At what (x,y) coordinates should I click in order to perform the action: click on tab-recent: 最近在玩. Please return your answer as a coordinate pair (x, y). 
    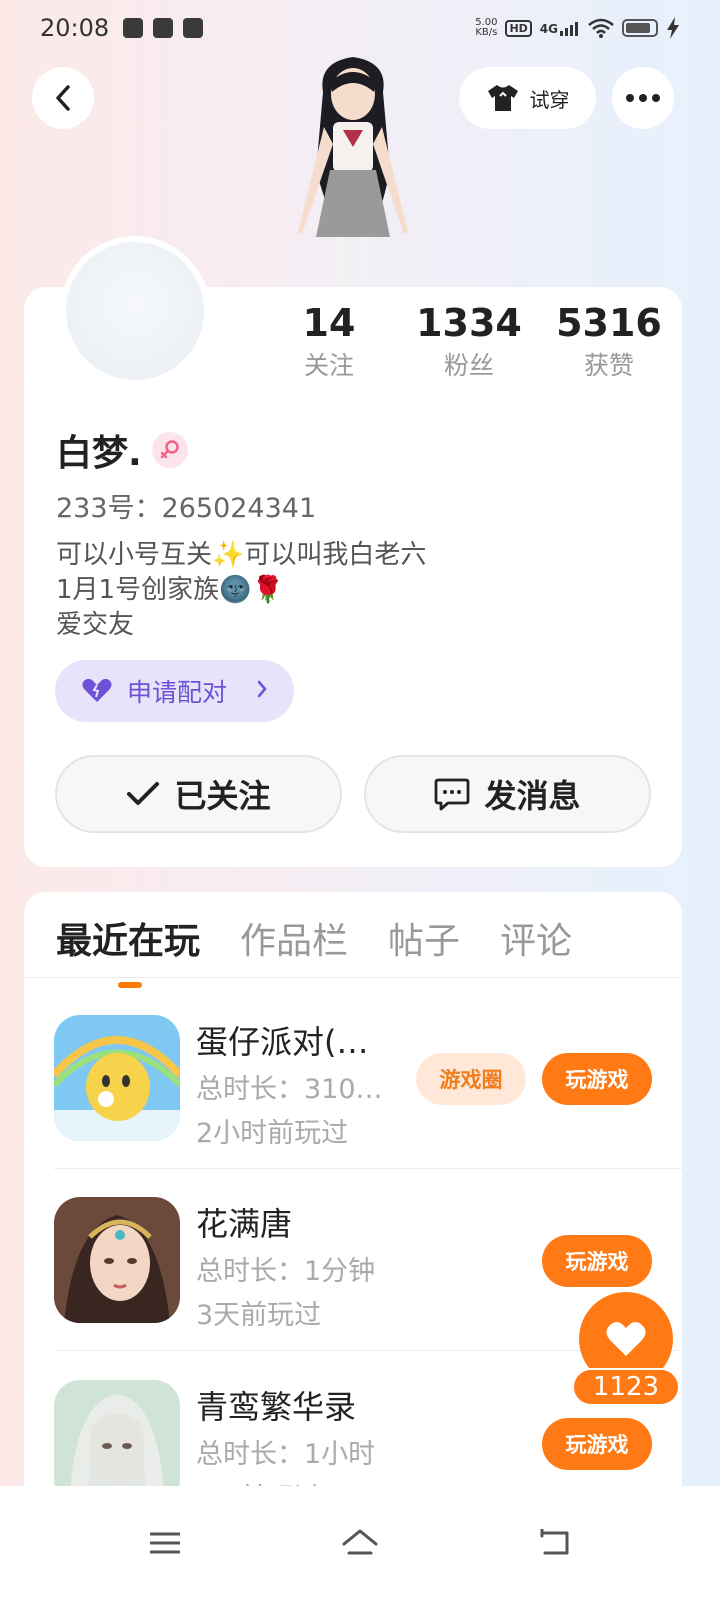
    Looking at the image, I should click on (128, 950).